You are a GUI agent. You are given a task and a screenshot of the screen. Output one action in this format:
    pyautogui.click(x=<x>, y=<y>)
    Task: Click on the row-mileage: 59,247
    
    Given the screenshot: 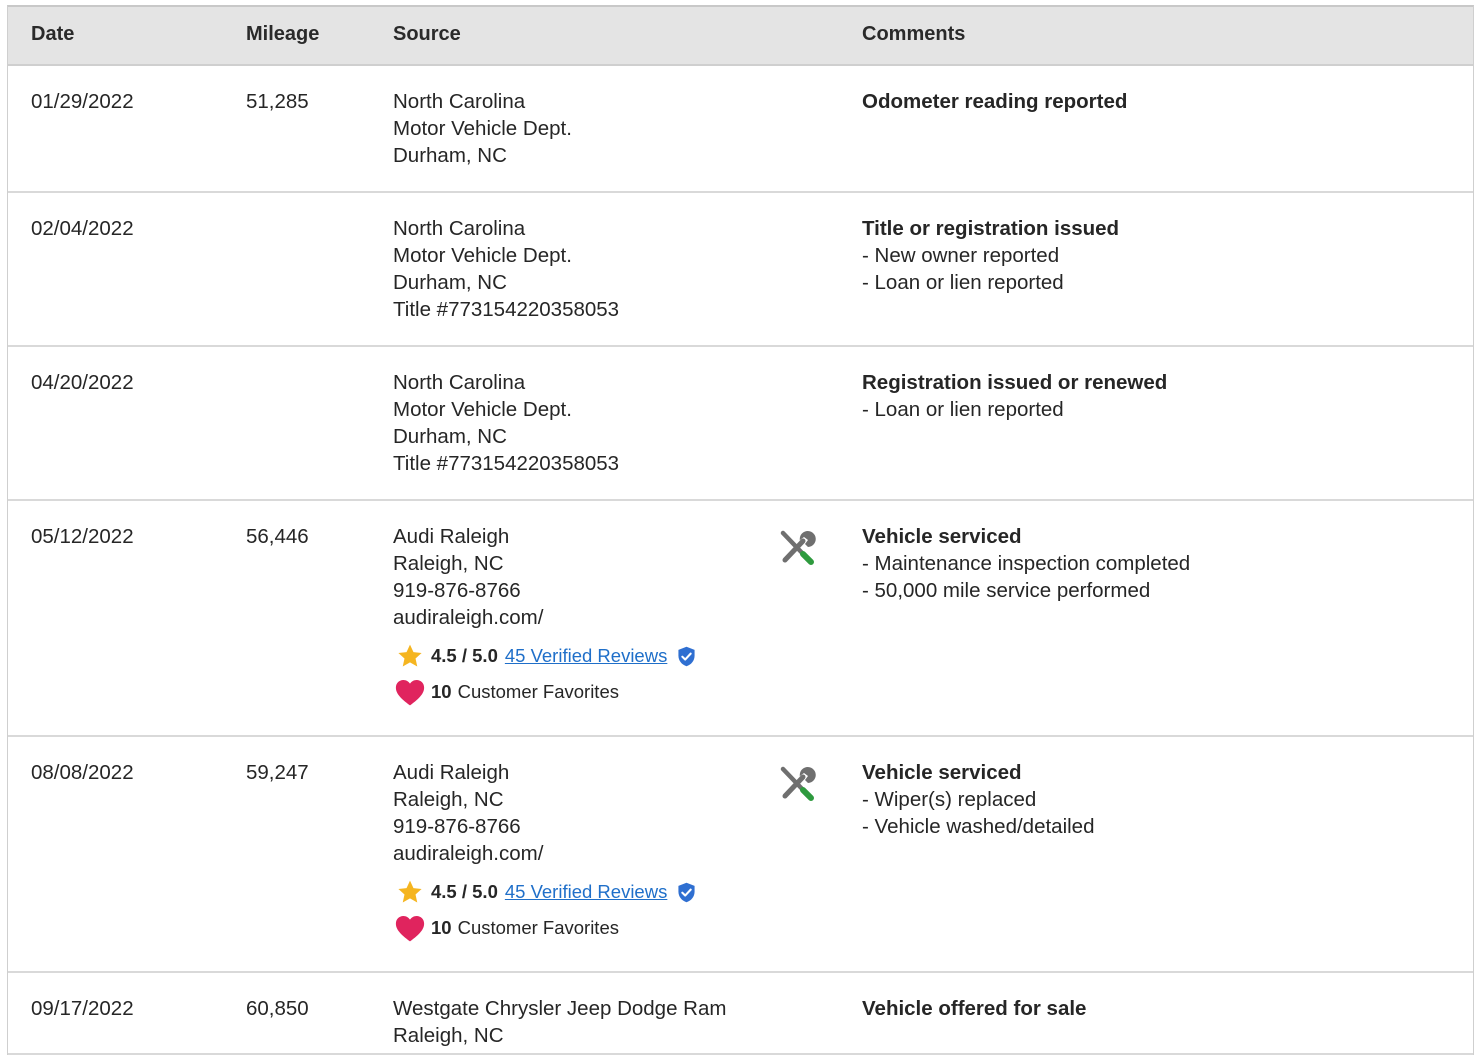 What is the action you would take?
    pyautogui.click(x=277, y=772)
    